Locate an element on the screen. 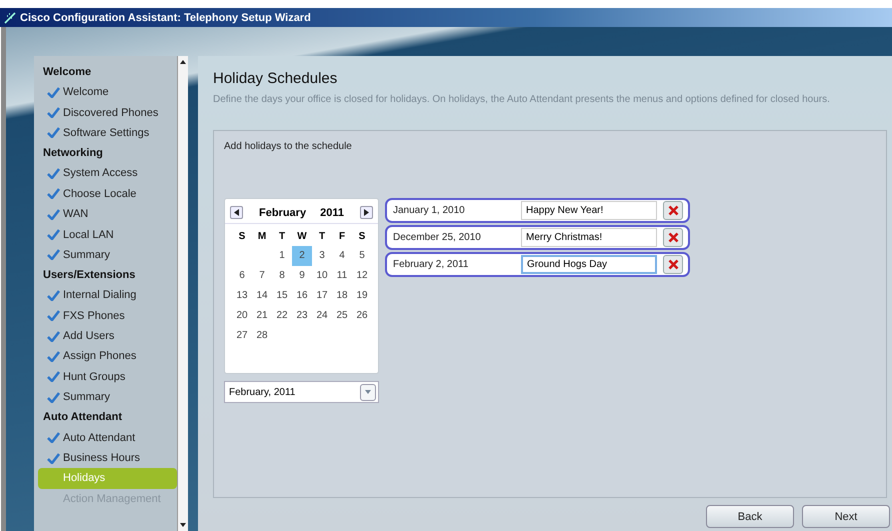  calendar-day: 17 is located at coordinates (322, 296).